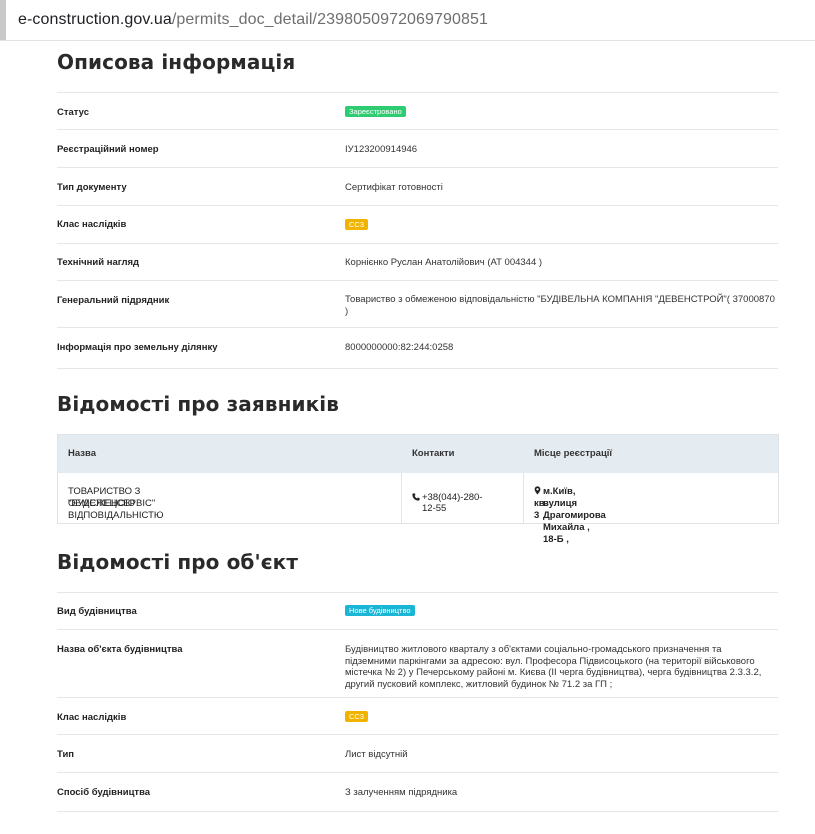  What do you see at coordinates (433, 453) in the screenshot?
I see `column-header-contacts: Контакти` at bounding box center [433, 453].